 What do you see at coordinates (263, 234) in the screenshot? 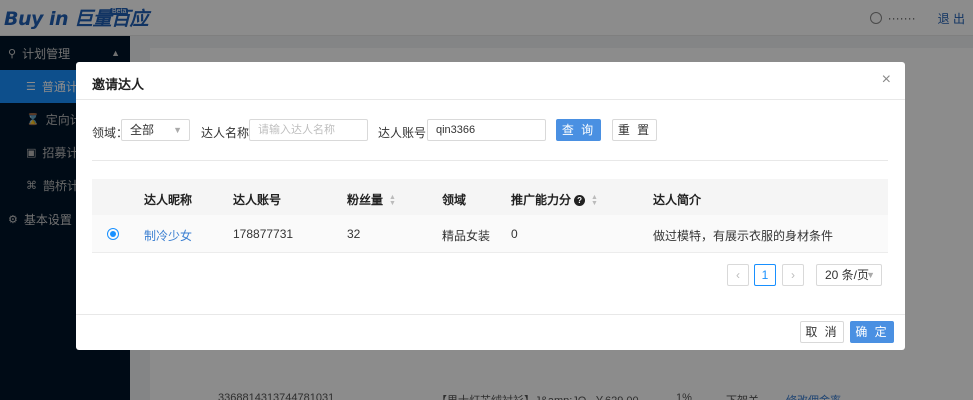
I see `creator-account: 178877731` at bounding box center [263, 234].